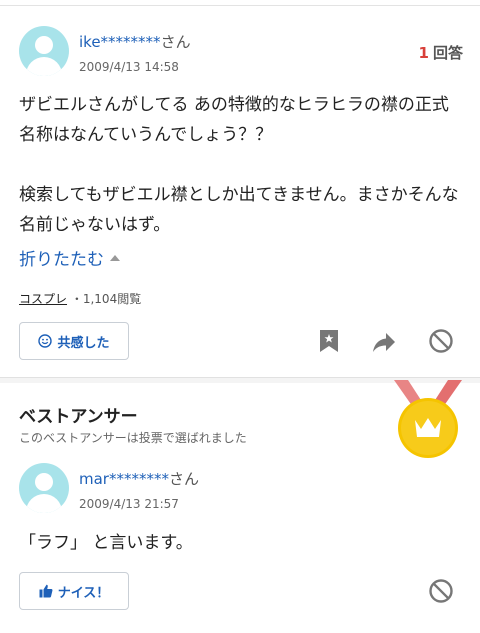 The height and width of the screenshot is (633, 480). Describe the element at coordinates (106, 299) in the screenshot. I see `view-count: ・1,104閲覧` at that location.